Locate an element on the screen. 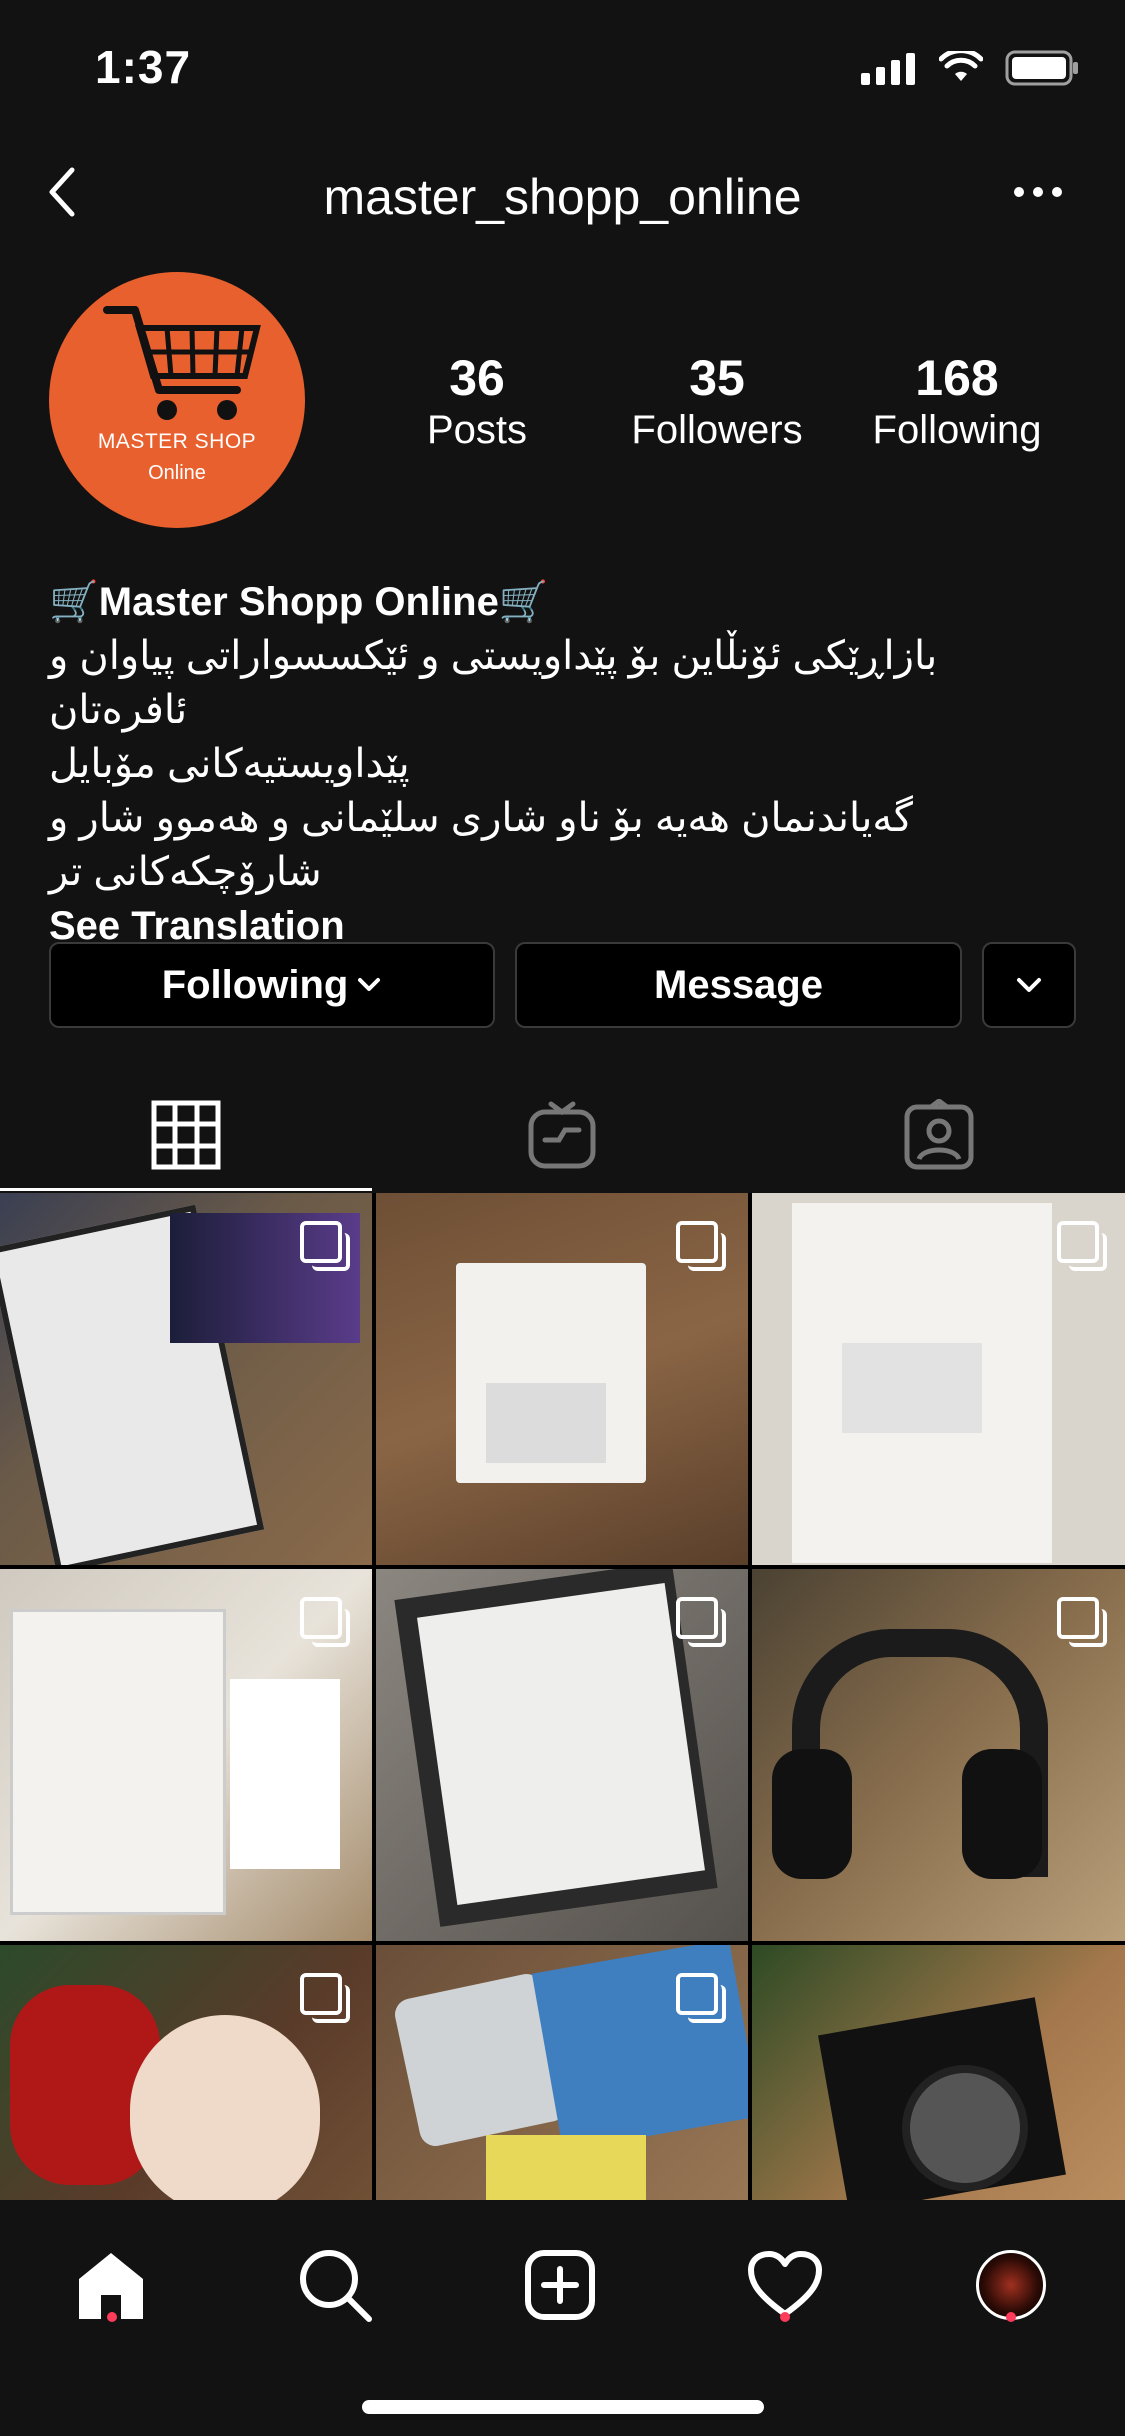  battery-icon is located at coordinates (1041, 68).